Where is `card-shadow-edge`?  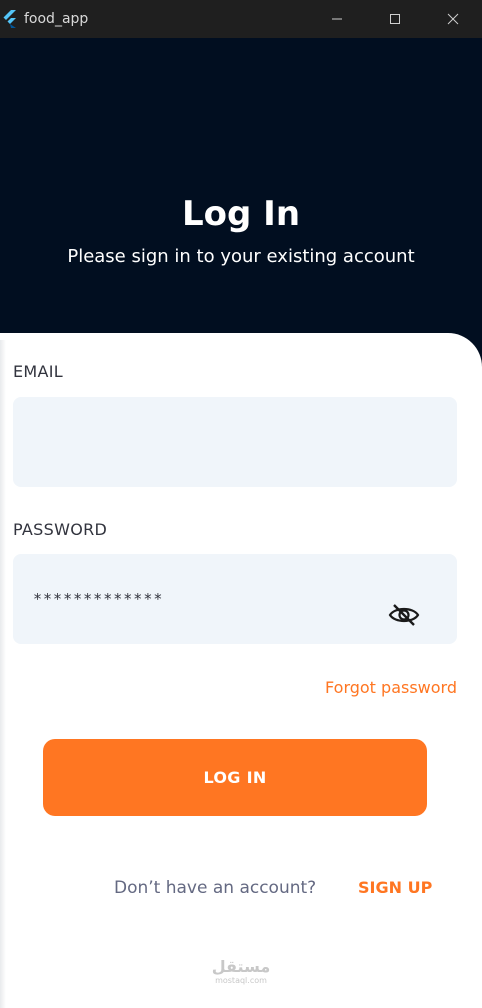
card-shadow-edge is located at coordinates (3, 674).